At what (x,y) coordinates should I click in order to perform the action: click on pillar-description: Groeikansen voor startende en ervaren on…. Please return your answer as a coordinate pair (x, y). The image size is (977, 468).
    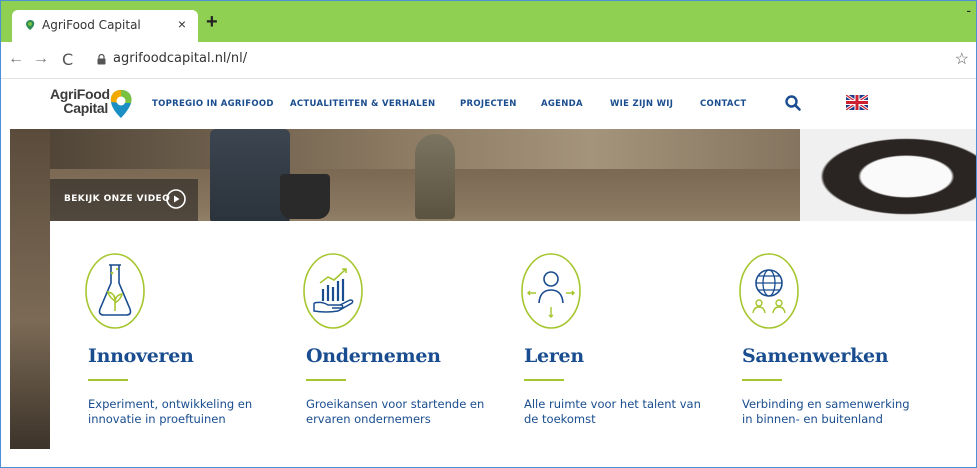
    Looking at the image, I should click on (395, 411).